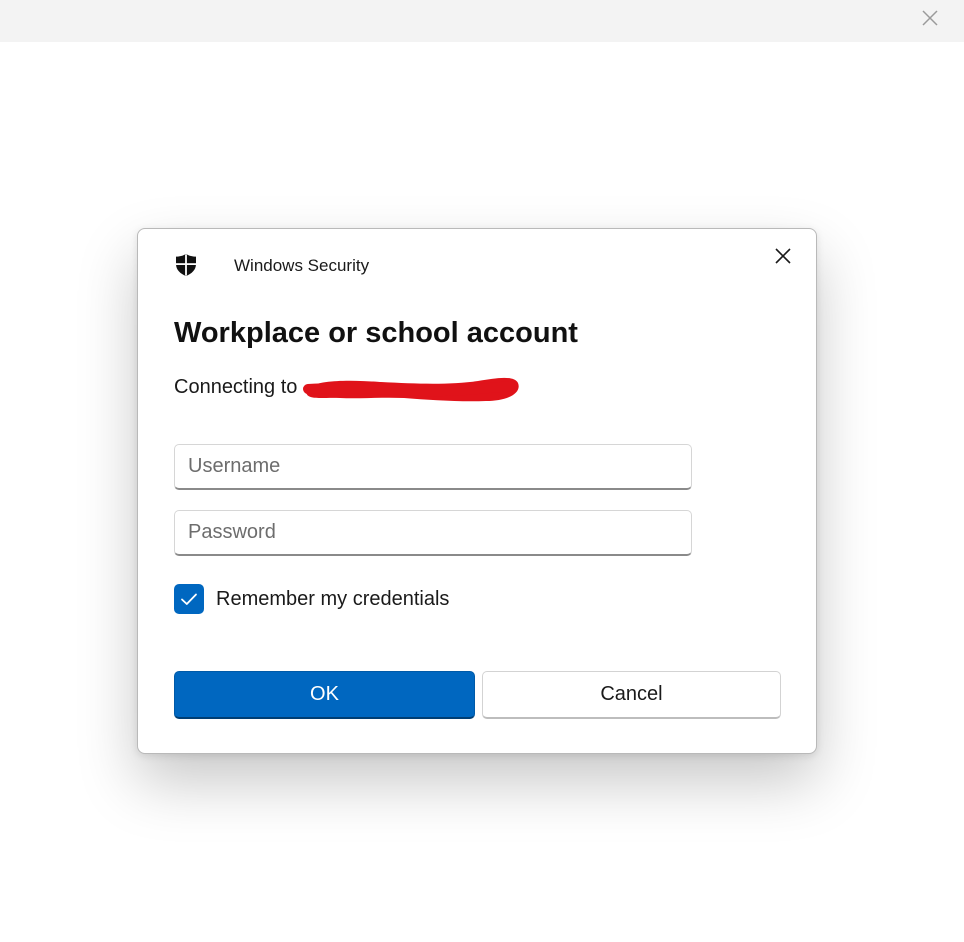  I want to click on shield-icon, so click(186, 265).